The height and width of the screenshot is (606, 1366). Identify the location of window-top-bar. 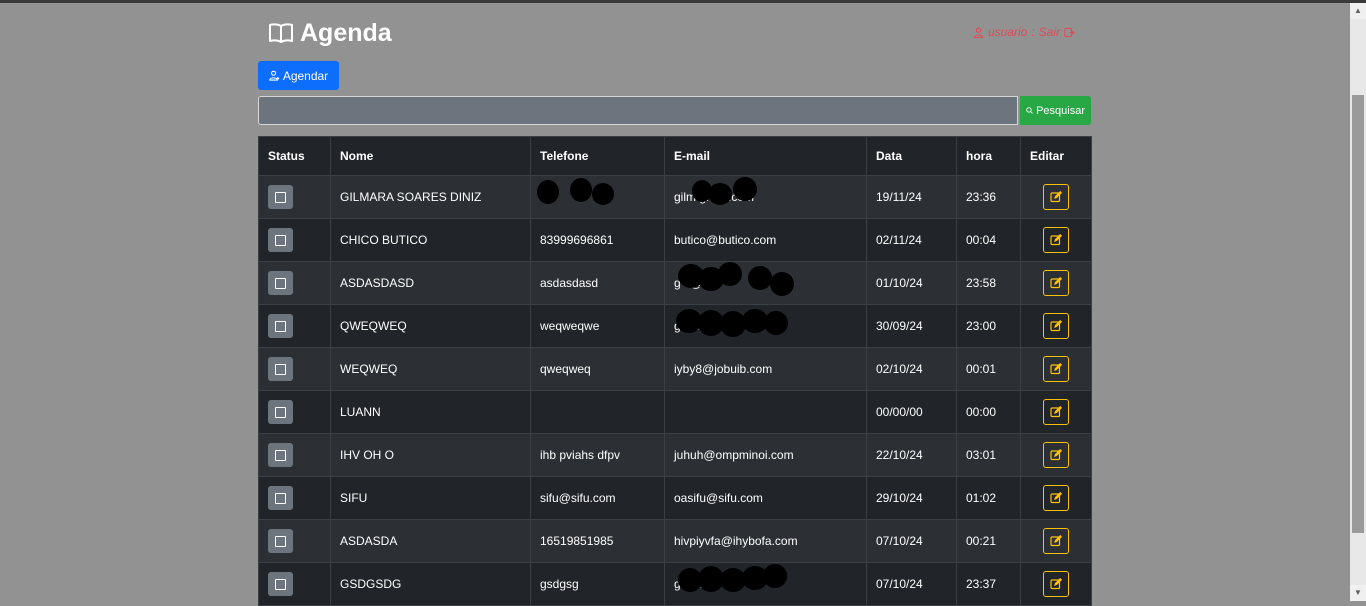
(683, 1).